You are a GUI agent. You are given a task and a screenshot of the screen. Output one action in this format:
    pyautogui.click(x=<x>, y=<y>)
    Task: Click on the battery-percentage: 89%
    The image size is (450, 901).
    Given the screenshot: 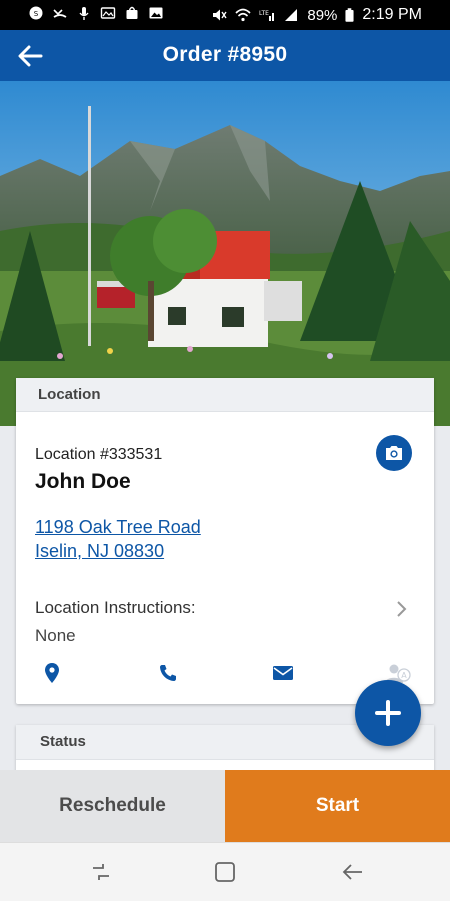 What is the action you would take?
    pyautogui.click(x=322, y=15)
    